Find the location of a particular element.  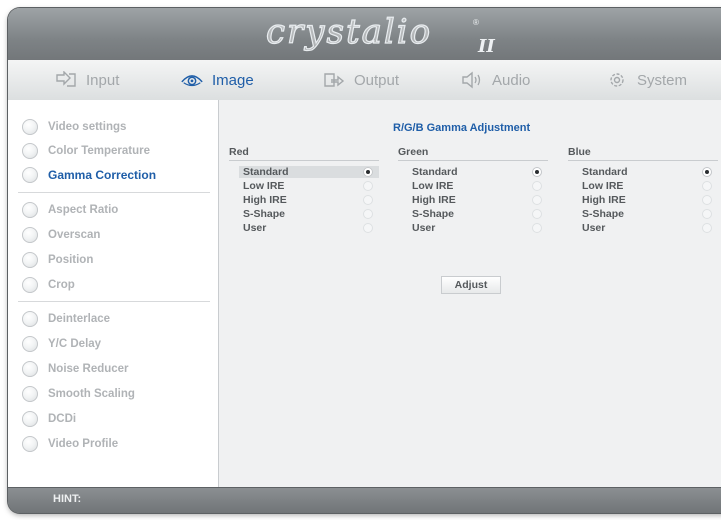

sidebar-item-label: Overscan is located at coordinates (74, 235).